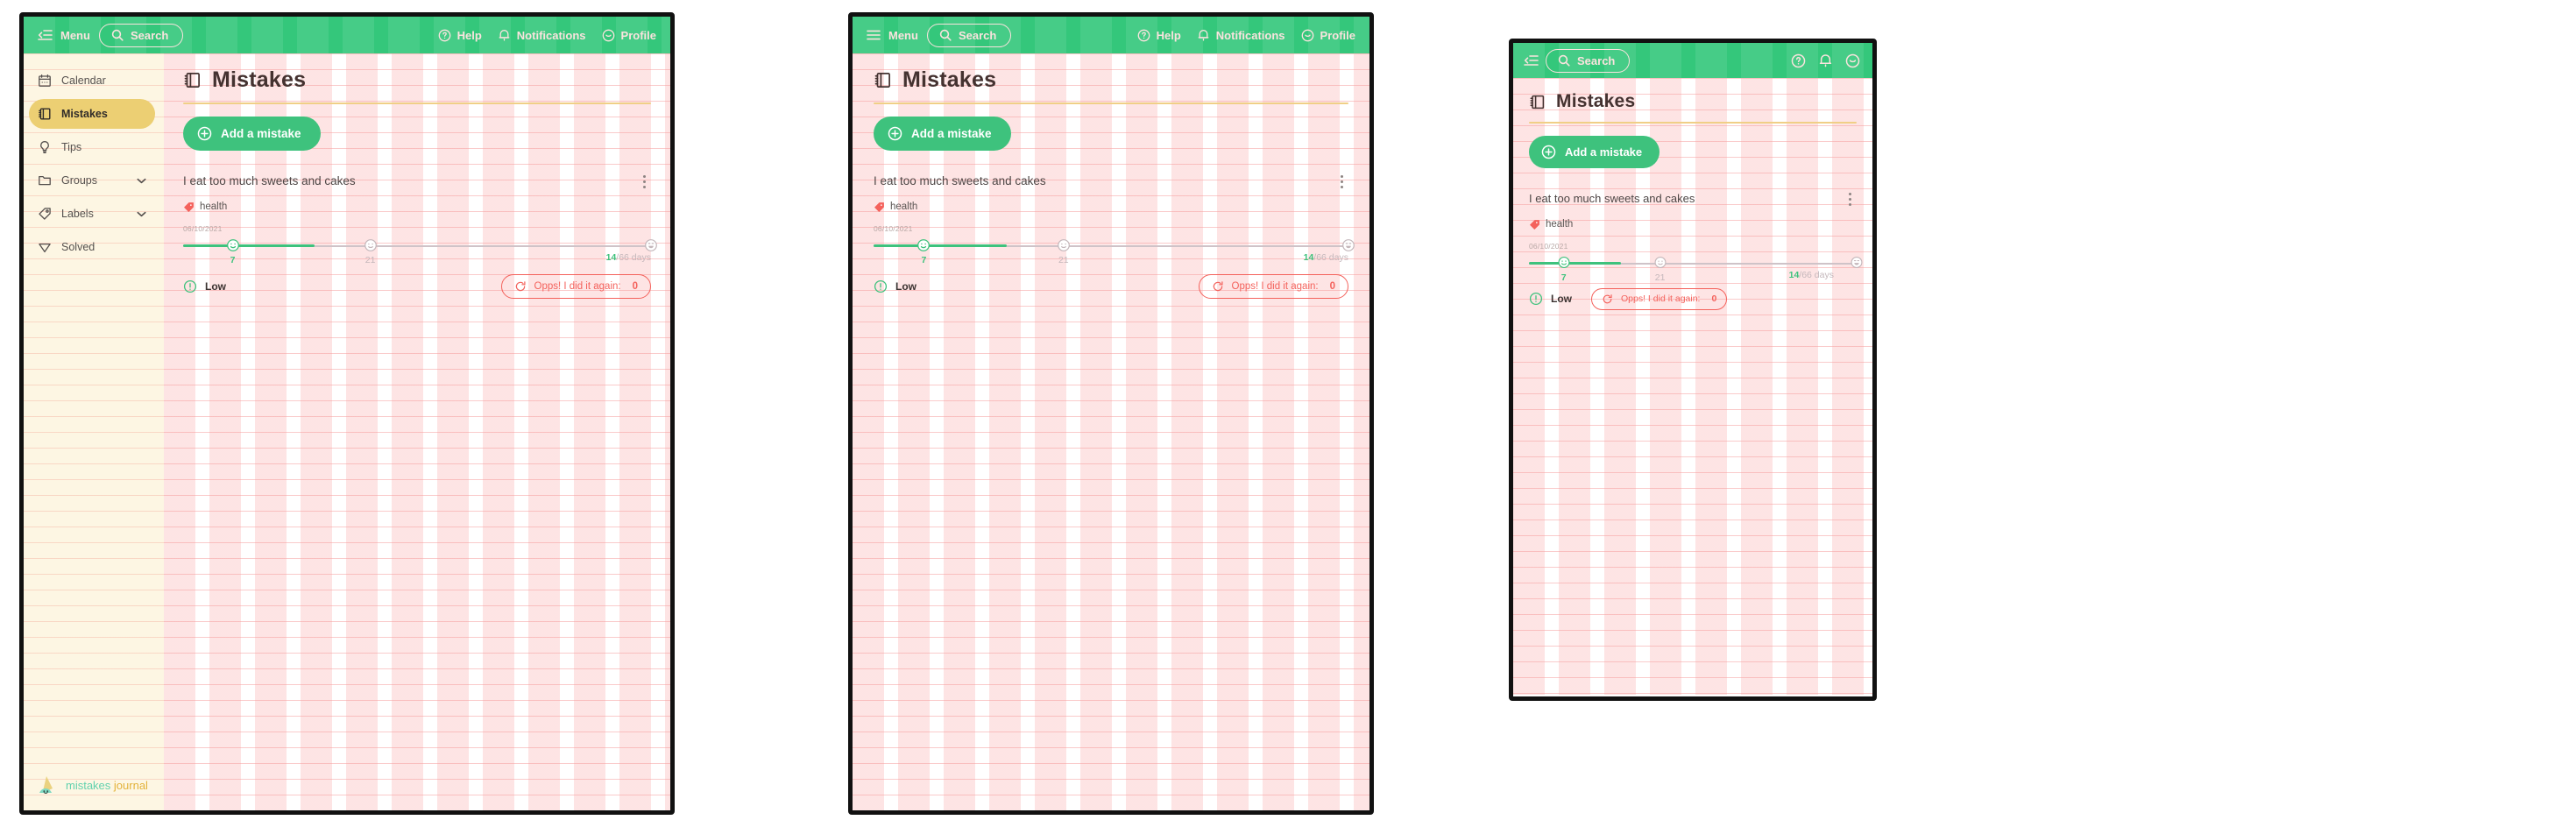 The height and width of the screenshot is (827, 2576). What do you see at coordinates (1326, 257) in the screenshot?
I see `timeline-days-counter: 14/66 days` at bounding box center [1326, 257].